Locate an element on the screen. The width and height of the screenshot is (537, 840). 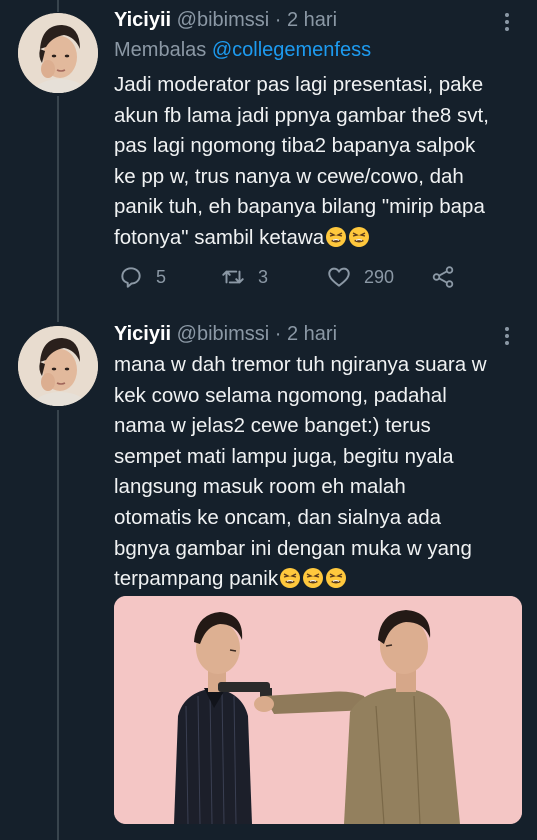
tweet-line-last: fotonya" sambil ketawa is located at coordinates (319, 238).